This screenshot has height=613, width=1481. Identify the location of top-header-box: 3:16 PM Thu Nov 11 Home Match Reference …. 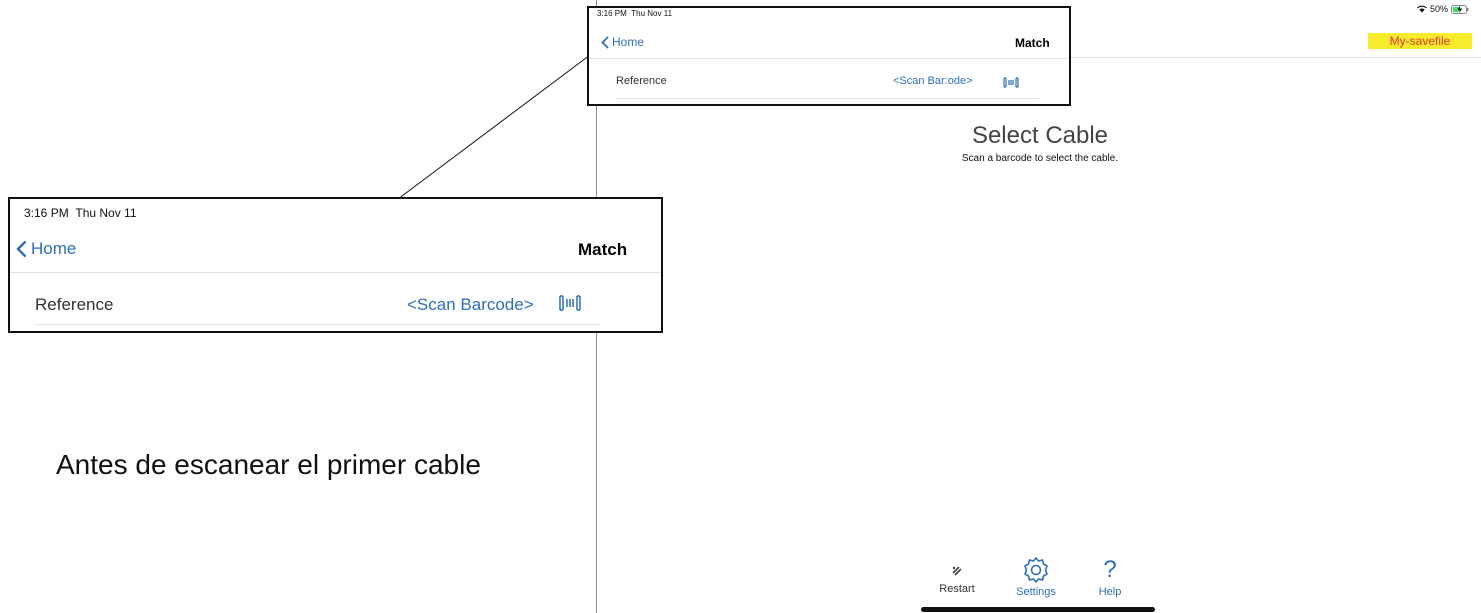
(829, 56).